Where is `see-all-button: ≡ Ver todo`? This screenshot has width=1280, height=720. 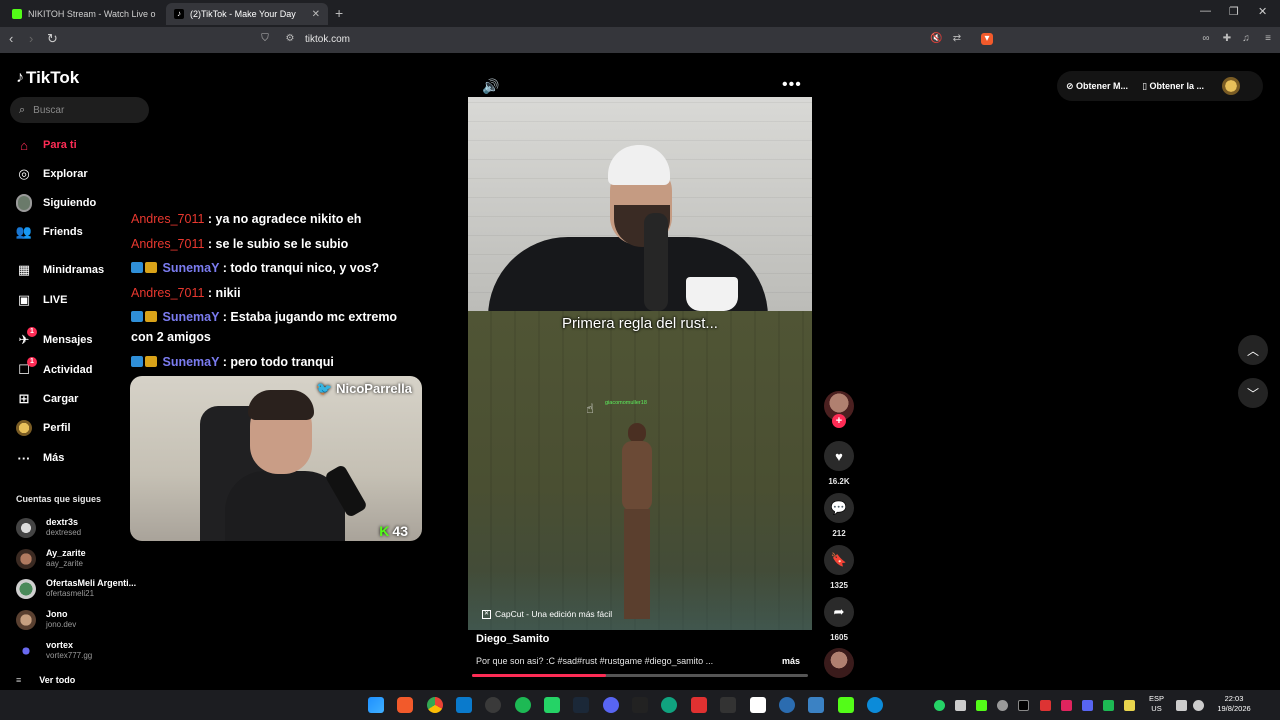
see-all-button: ≡ Ver todo is located at coordinates (45, 680).